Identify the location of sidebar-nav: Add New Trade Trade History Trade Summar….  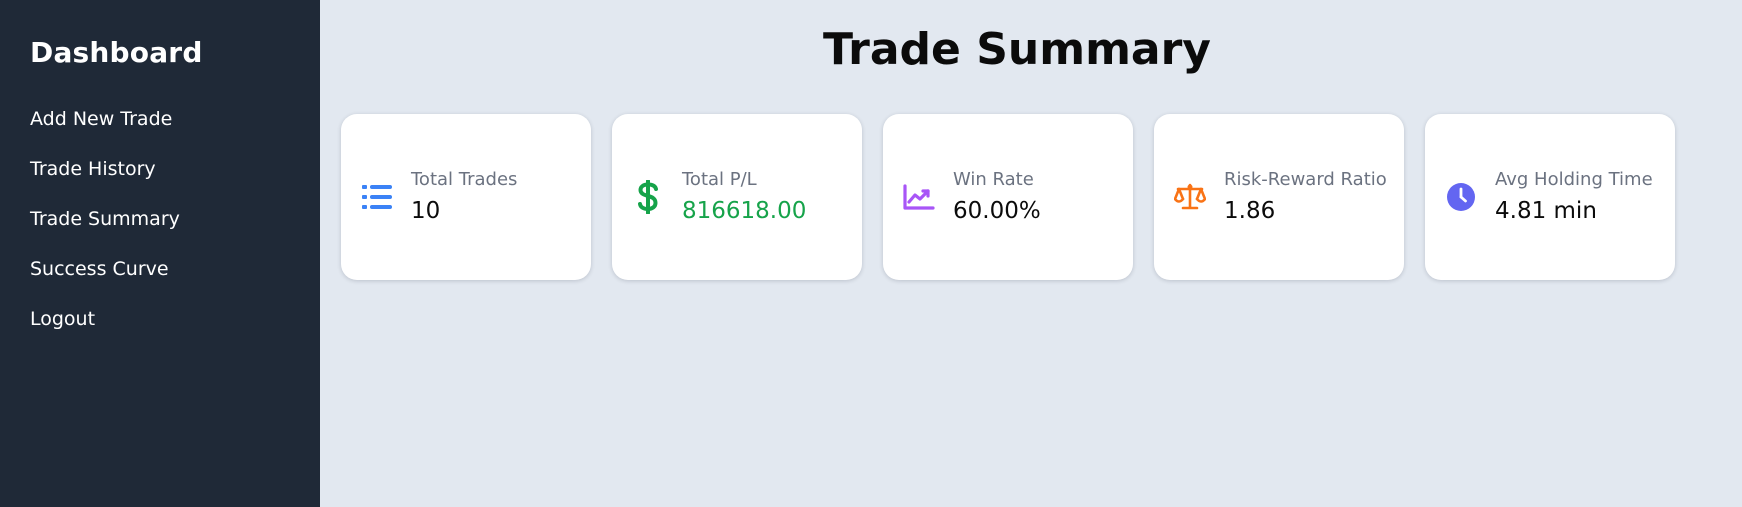
(160, 219).